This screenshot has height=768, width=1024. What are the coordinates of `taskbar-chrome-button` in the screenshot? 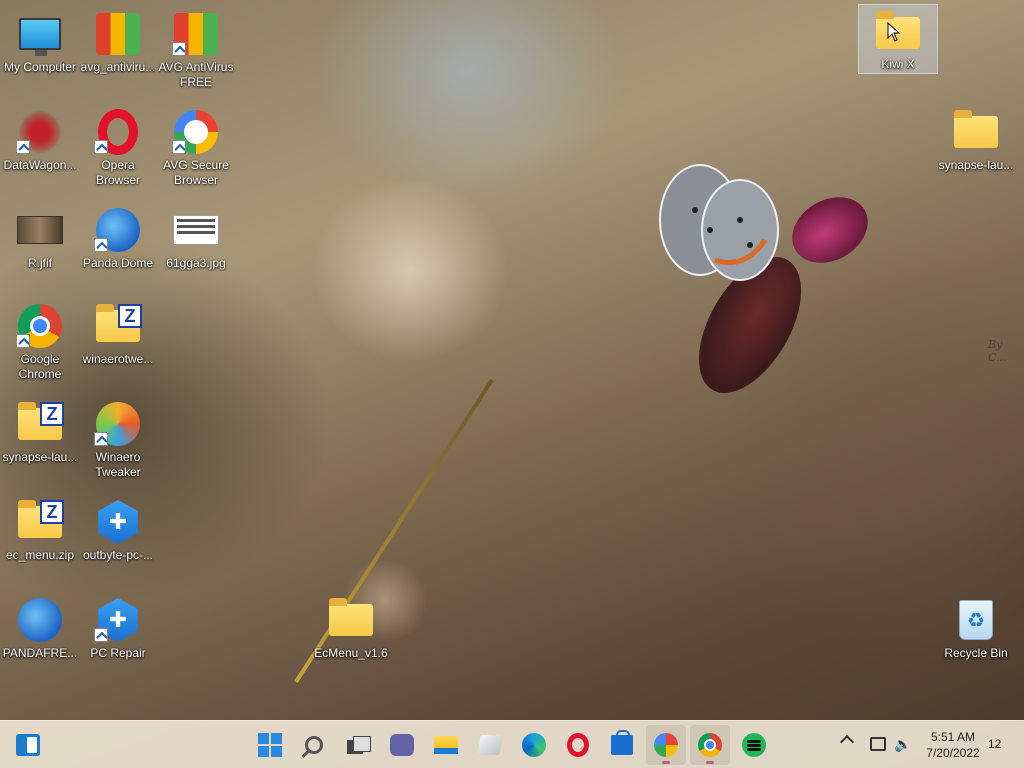 It's located at (710, 745).